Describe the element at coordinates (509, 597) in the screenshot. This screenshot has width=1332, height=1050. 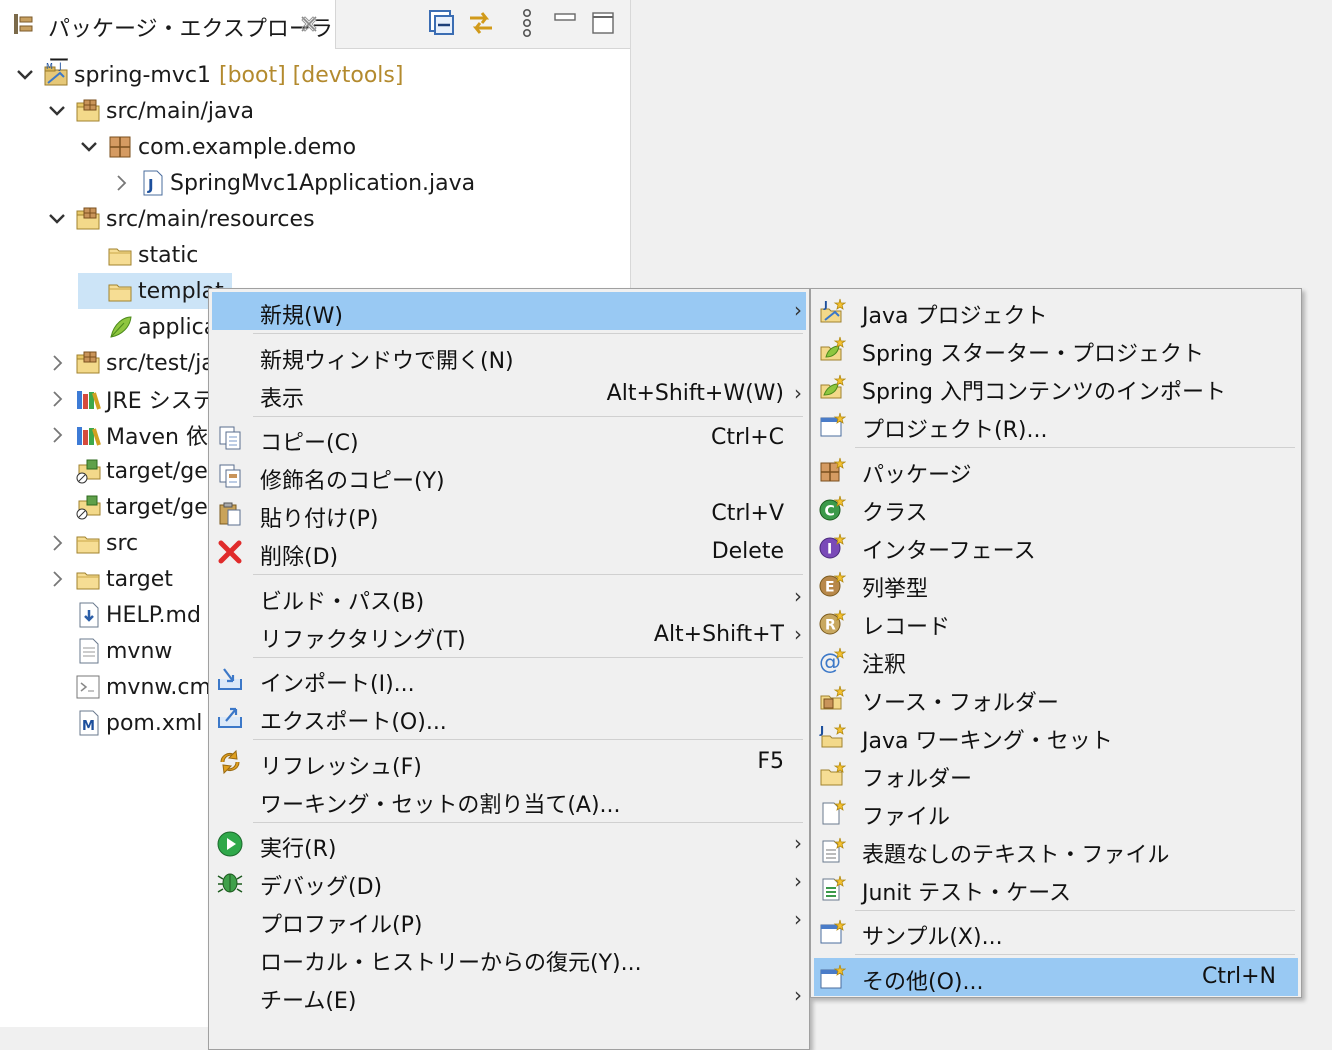
I see `menu-item: ビルド・パス(B) ›` at that location.